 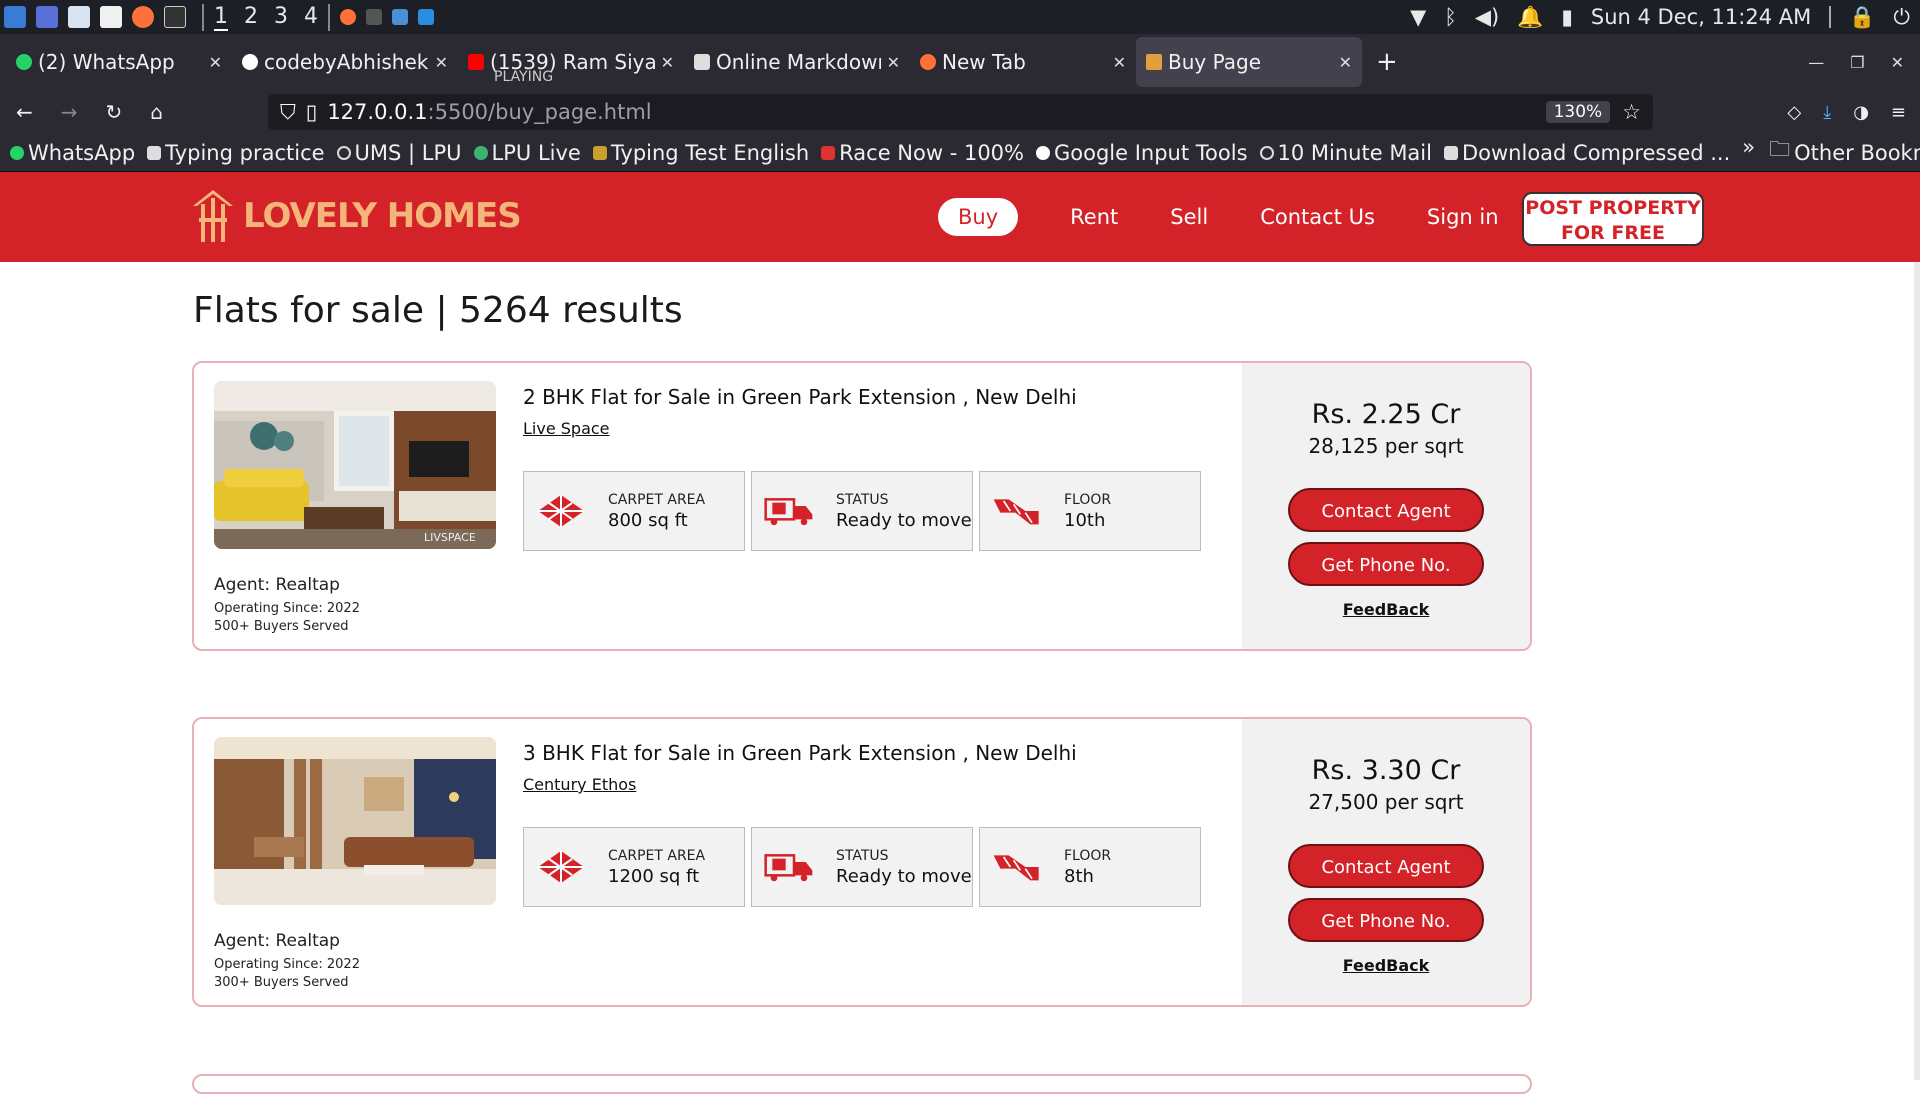 What do you see at coordinates (114, 112) in the screenshot?
I see `reload-icon: ↻` at bounding box center [114, 112].